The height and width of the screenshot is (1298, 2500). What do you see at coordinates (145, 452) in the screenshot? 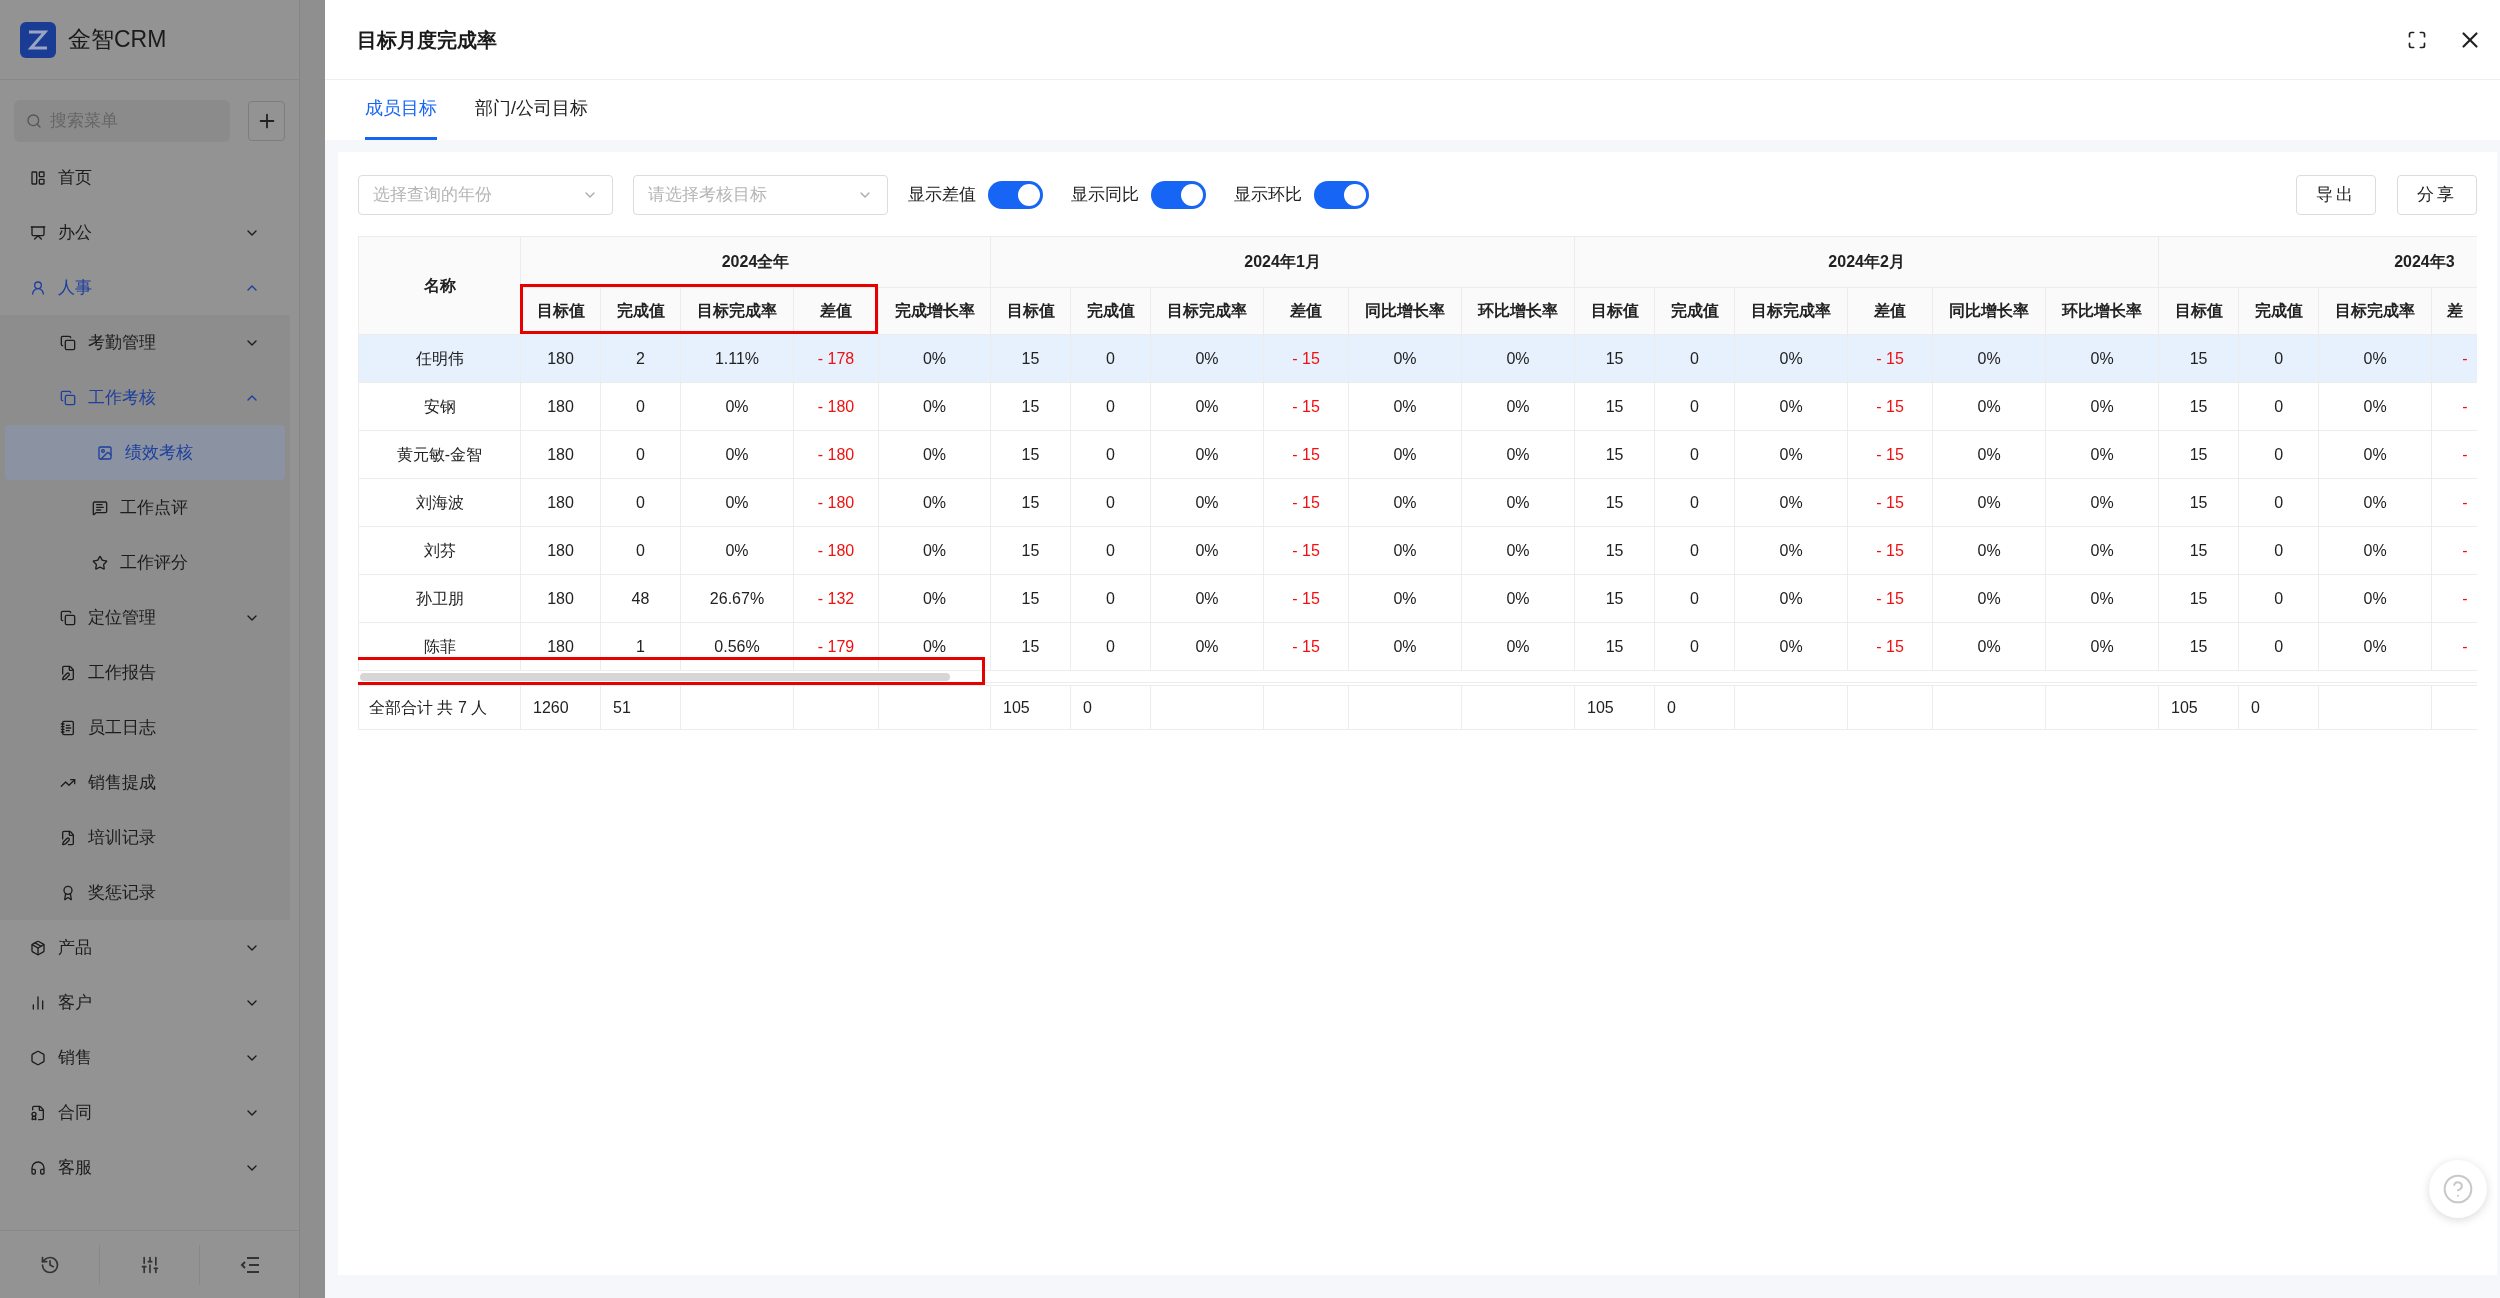
I see `menu-item: 绩效考核` at bounding box center [145, 452].